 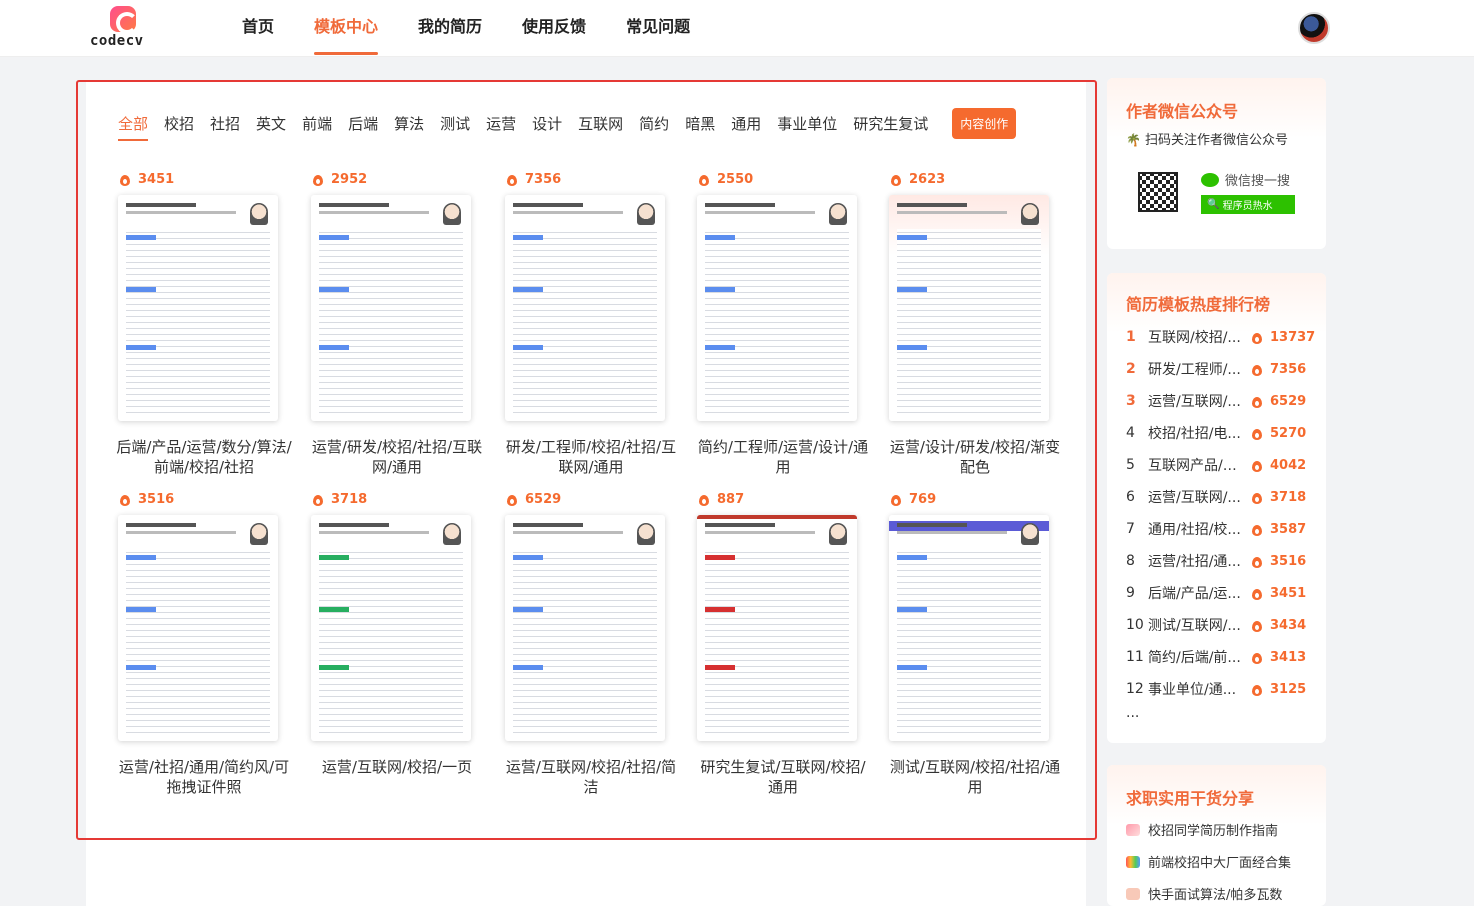 I want to click on hot-count: 6529, so click(x=591, y=499).